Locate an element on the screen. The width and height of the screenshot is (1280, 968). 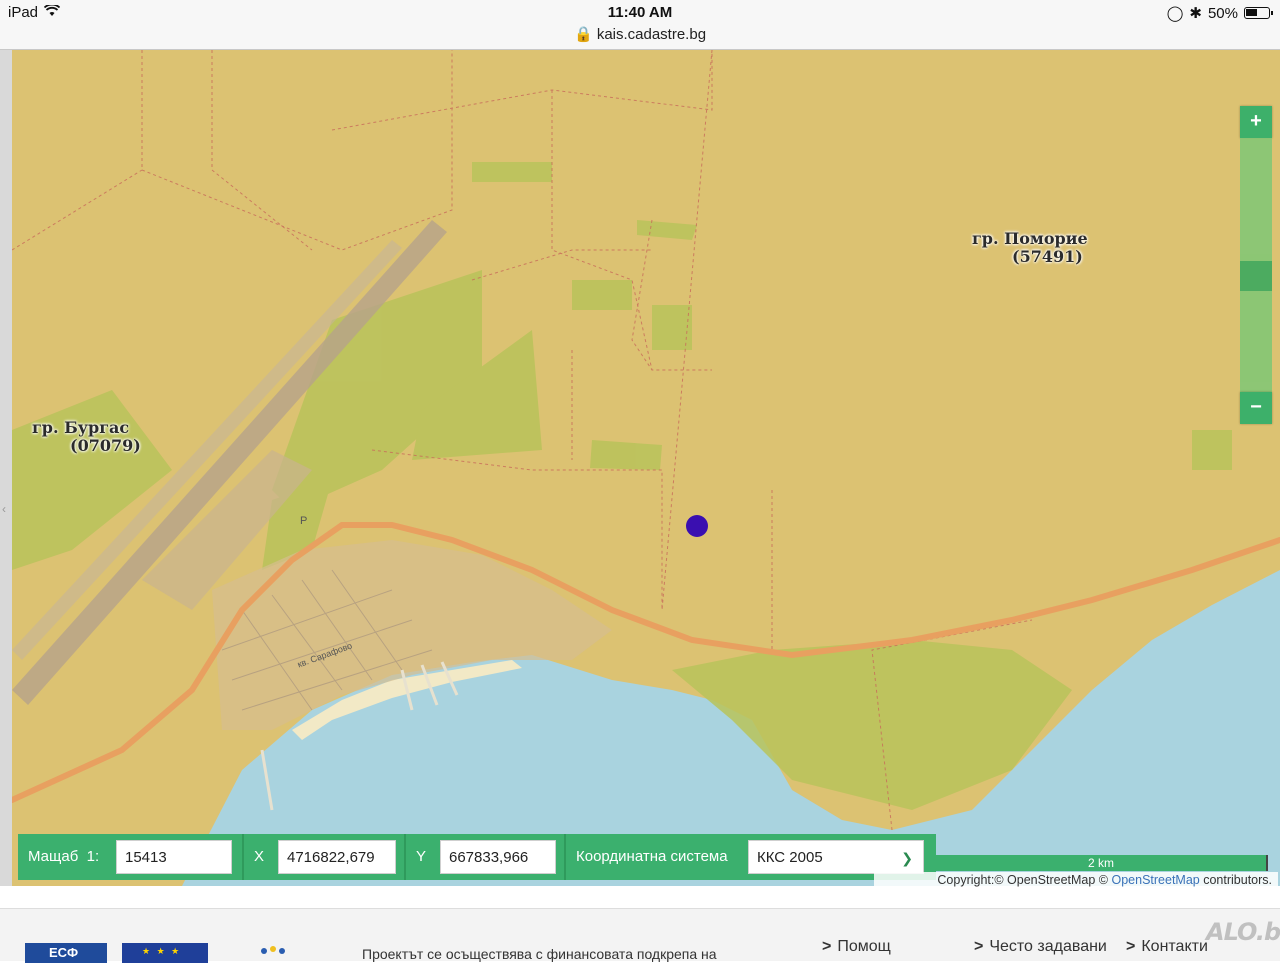
y-label: Y is located at coordinates (421, 856).